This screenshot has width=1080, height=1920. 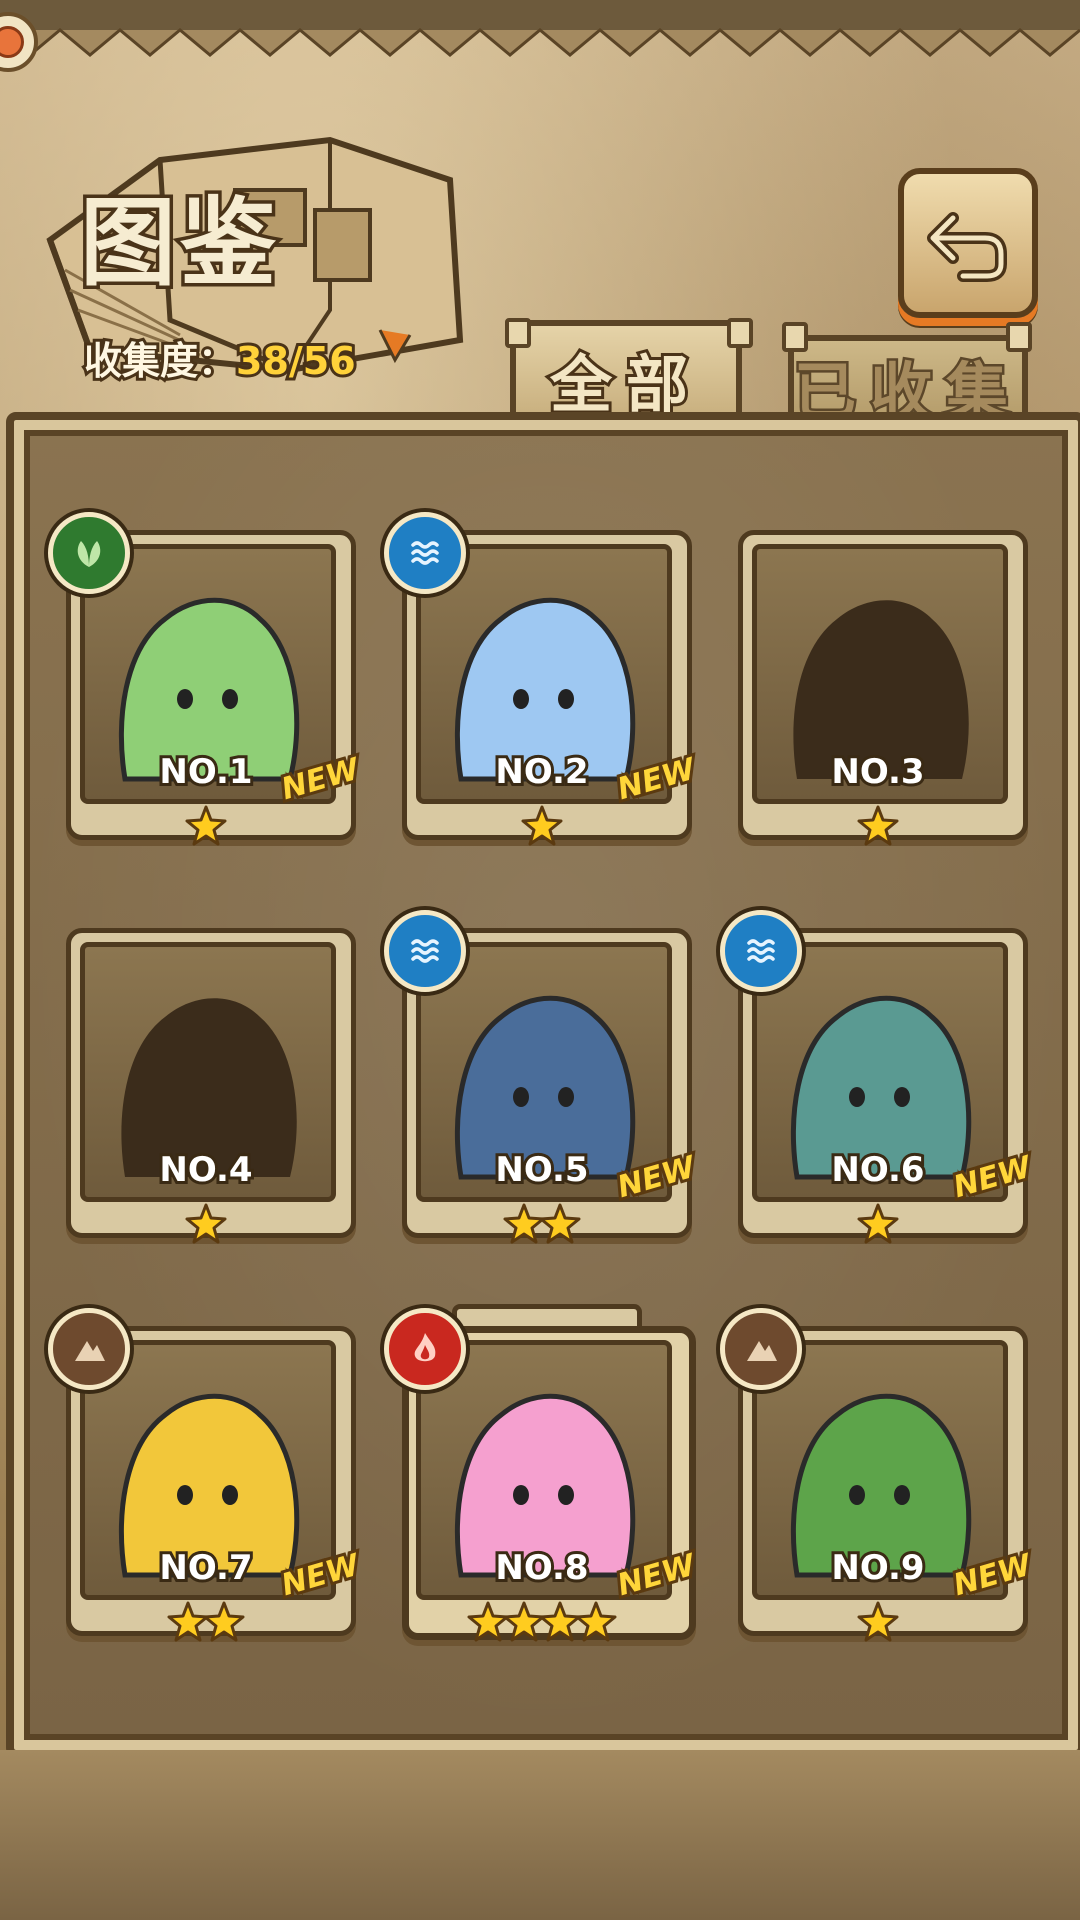 What do you see at coordinates (967, 247) in the screenshot?
I see `return-arrow-icon` at bounding box center [967, 247].